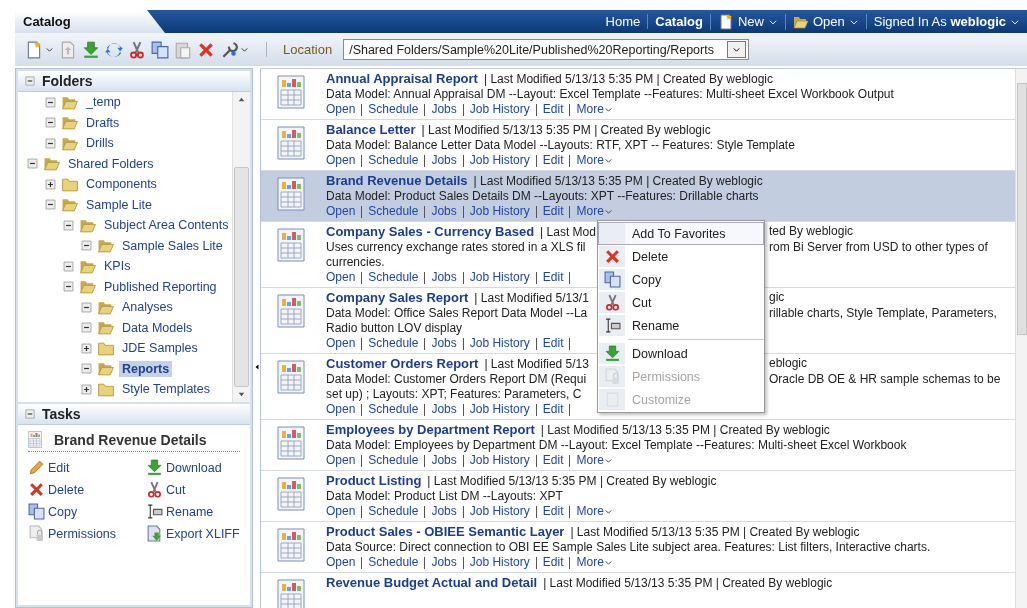 This screenshot has height=608, width=1027. Describe the element at coordinates (157, 327) in the screenshot. I see `tree-item: Data Models` at that location.